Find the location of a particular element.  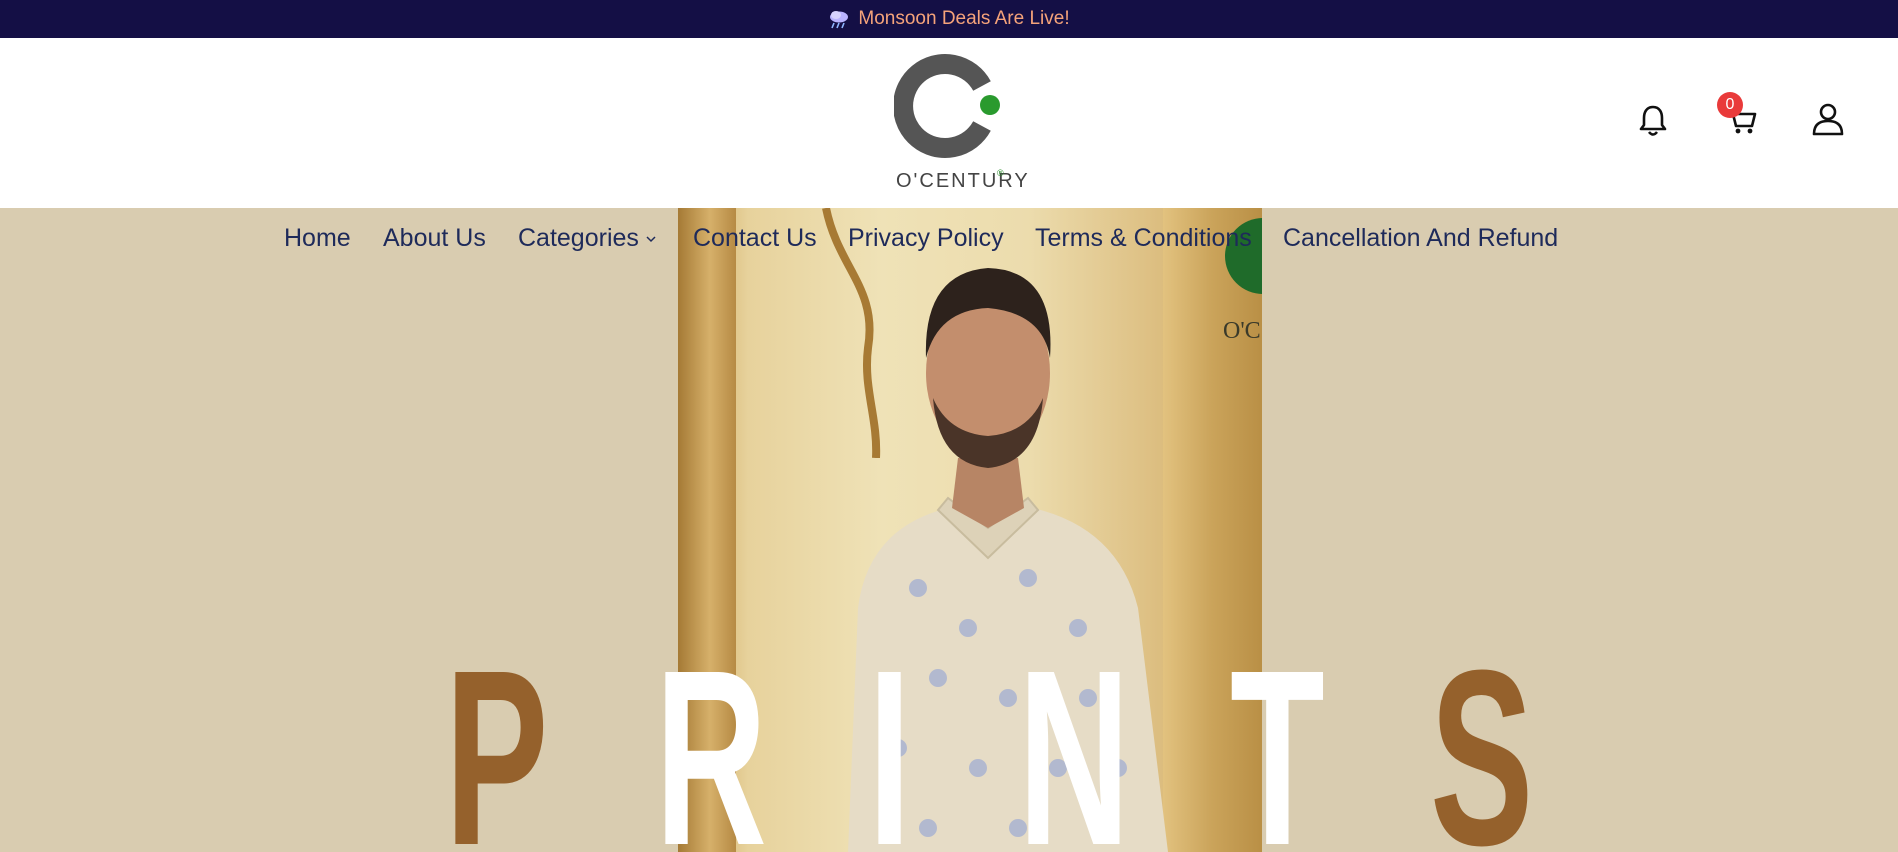

nav-item-cancellation-refund: Cancellation And Refund is located at coordinates (1420, 238).